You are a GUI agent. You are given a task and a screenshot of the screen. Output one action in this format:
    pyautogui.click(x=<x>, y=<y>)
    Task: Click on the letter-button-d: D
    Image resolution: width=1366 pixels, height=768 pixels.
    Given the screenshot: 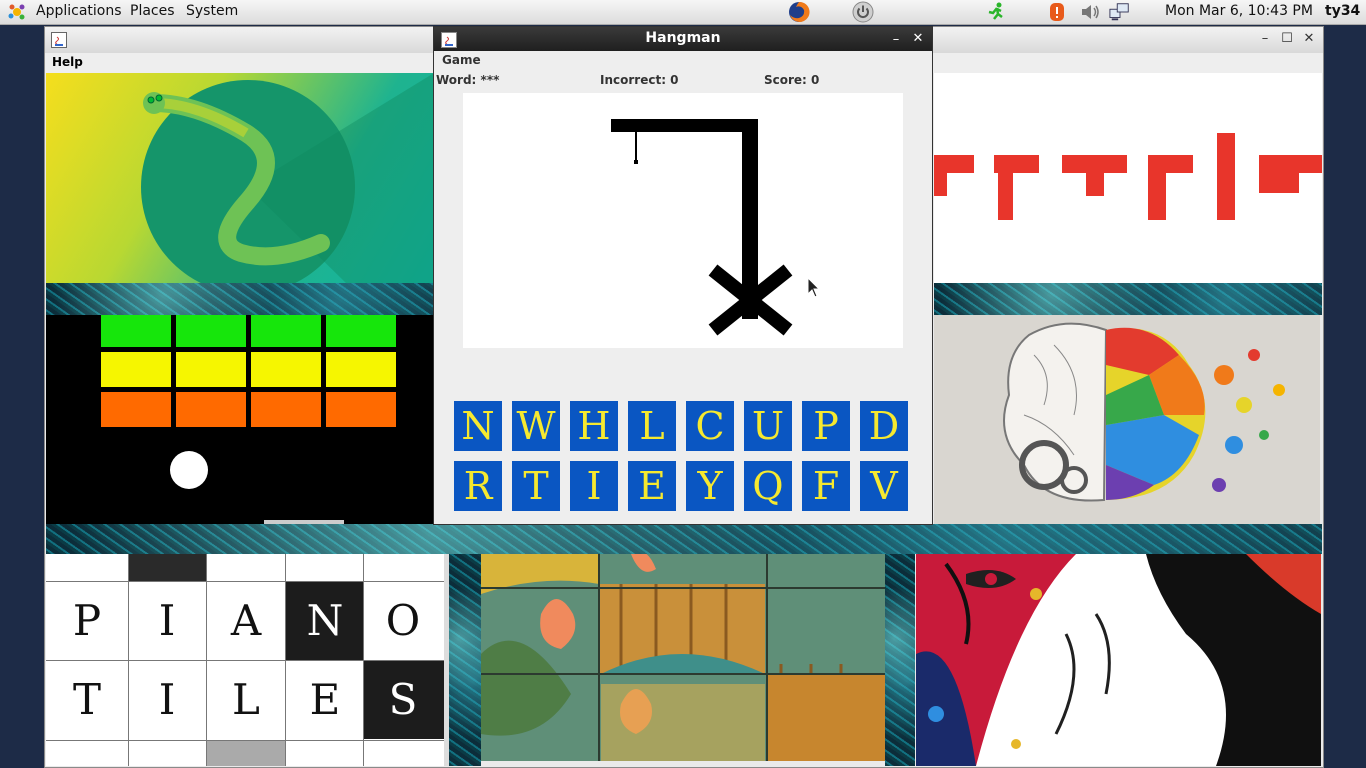 What is the action you would take?
    pyautogui.click(x=884, y=426)
    